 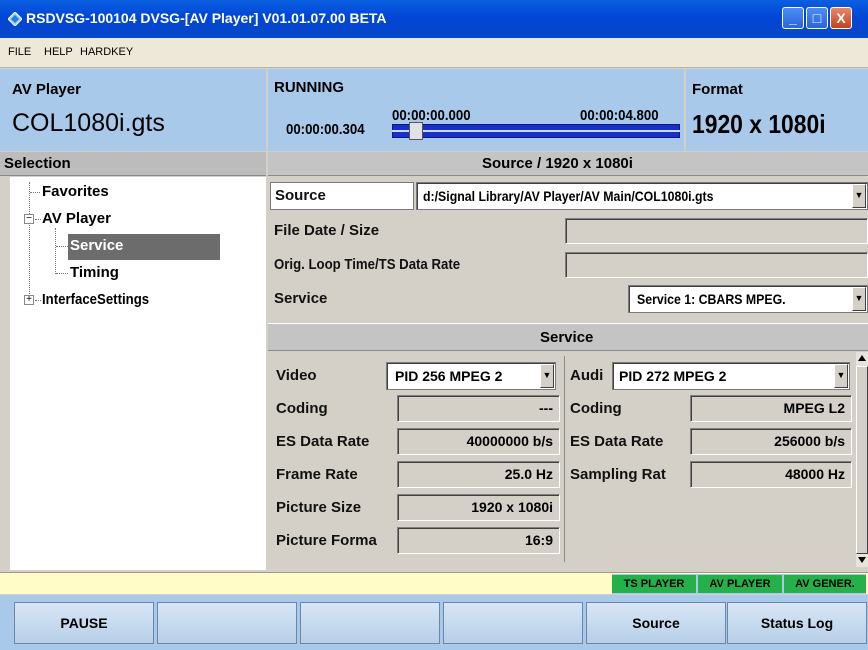 What do you see at coordinates (84, 623) in the screenshot?
I see `pause-button: PAUSE` at bounding box center [84, 623].